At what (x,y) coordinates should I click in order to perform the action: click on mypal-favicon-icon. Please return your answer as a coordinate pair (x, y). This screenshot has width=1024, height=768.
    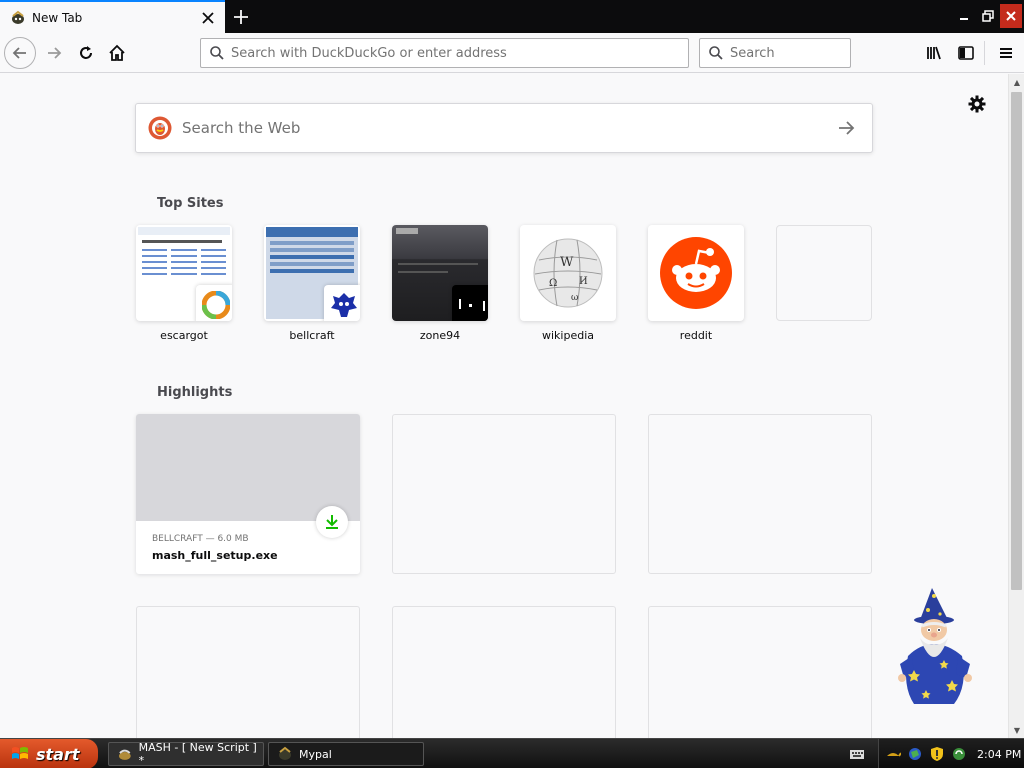
    Looking at the image, I should click on (18, 17).